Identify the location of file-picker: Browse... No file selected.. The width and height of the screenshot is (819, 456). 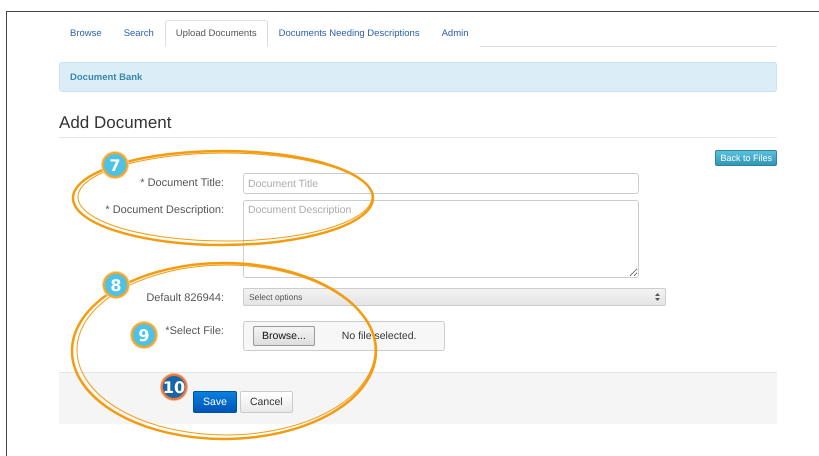
(344, 336).